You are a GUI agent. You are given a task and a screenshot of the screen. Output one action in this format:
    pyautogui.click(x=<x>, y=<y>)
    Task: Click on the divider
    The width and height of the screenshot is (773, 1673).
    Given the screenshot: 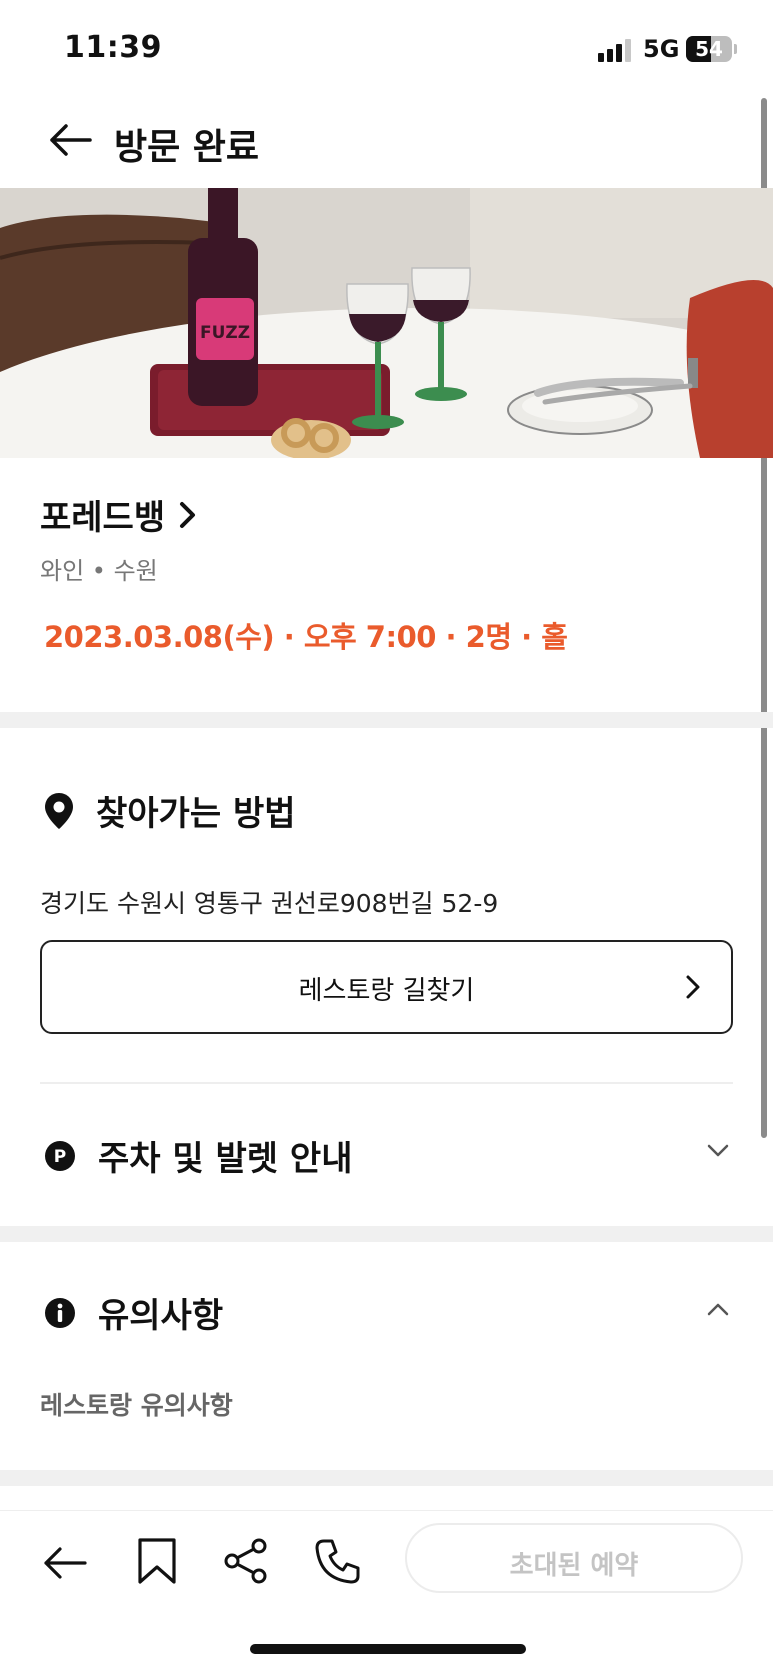 What is the action you would take?
    pyautogui.click(x=386, y=1083)
    